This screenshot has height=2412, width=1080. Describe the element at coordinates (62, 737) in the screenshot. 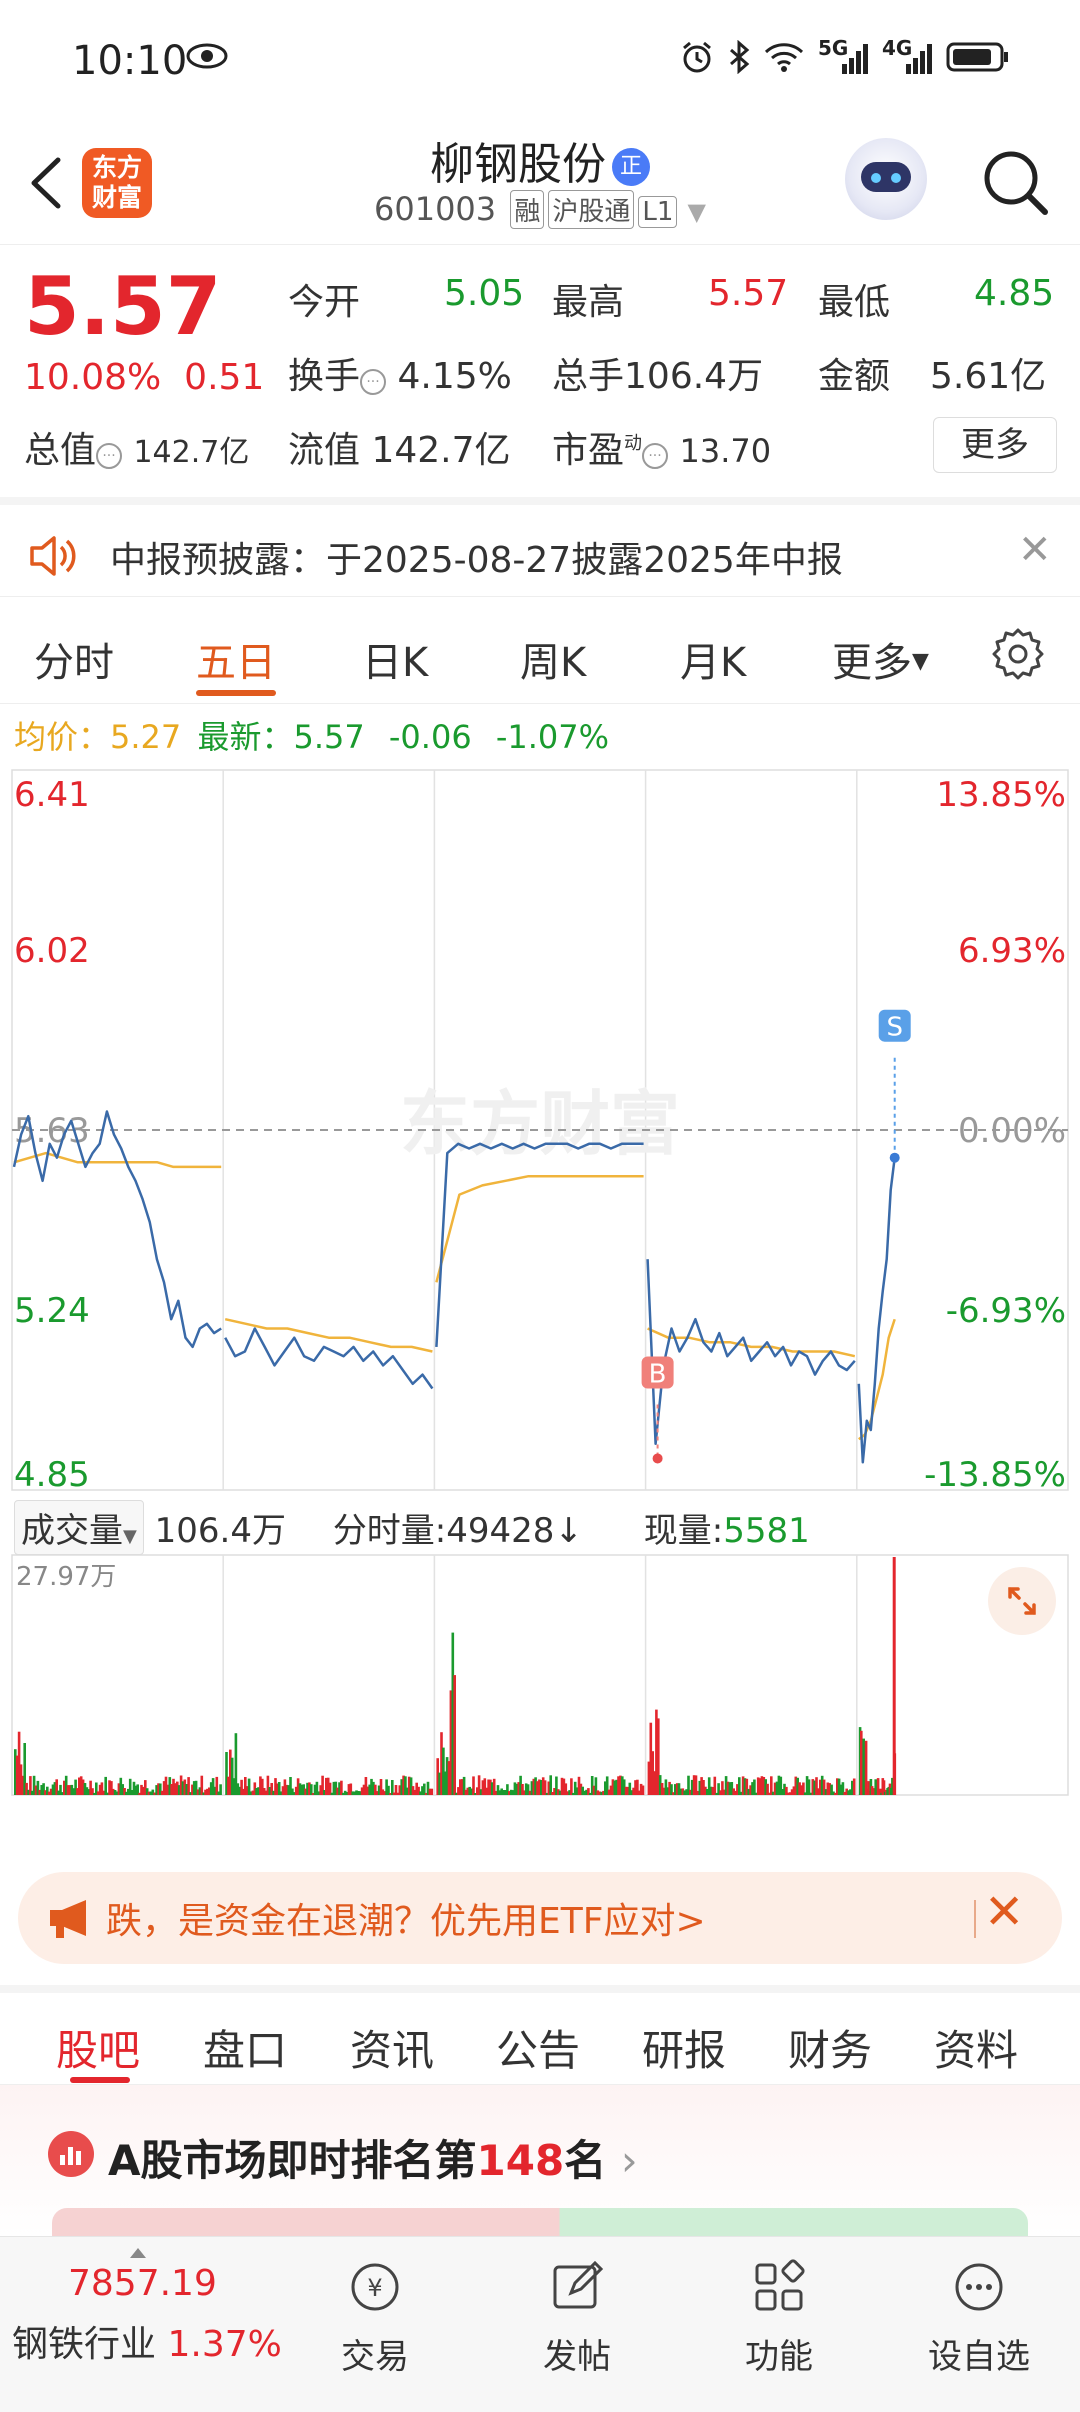

I see `avg-label: 均价：` at that location.